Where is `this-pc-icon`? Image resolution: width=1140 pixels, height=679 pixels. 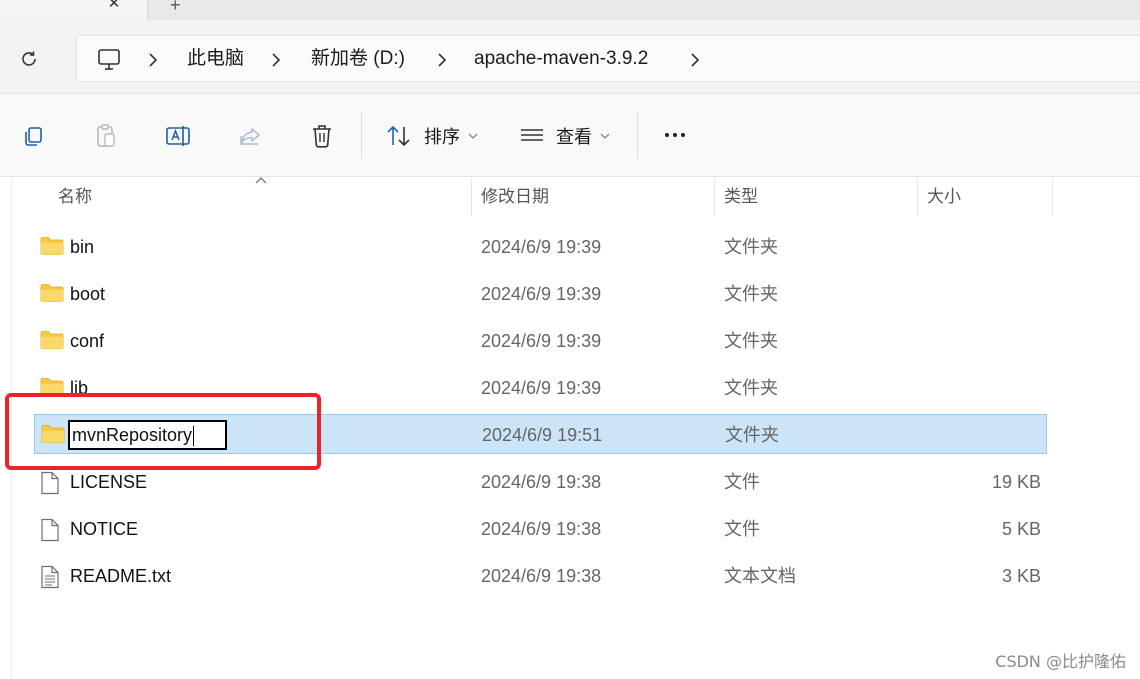
this-pc-icon is located at coordinates (109, 60).